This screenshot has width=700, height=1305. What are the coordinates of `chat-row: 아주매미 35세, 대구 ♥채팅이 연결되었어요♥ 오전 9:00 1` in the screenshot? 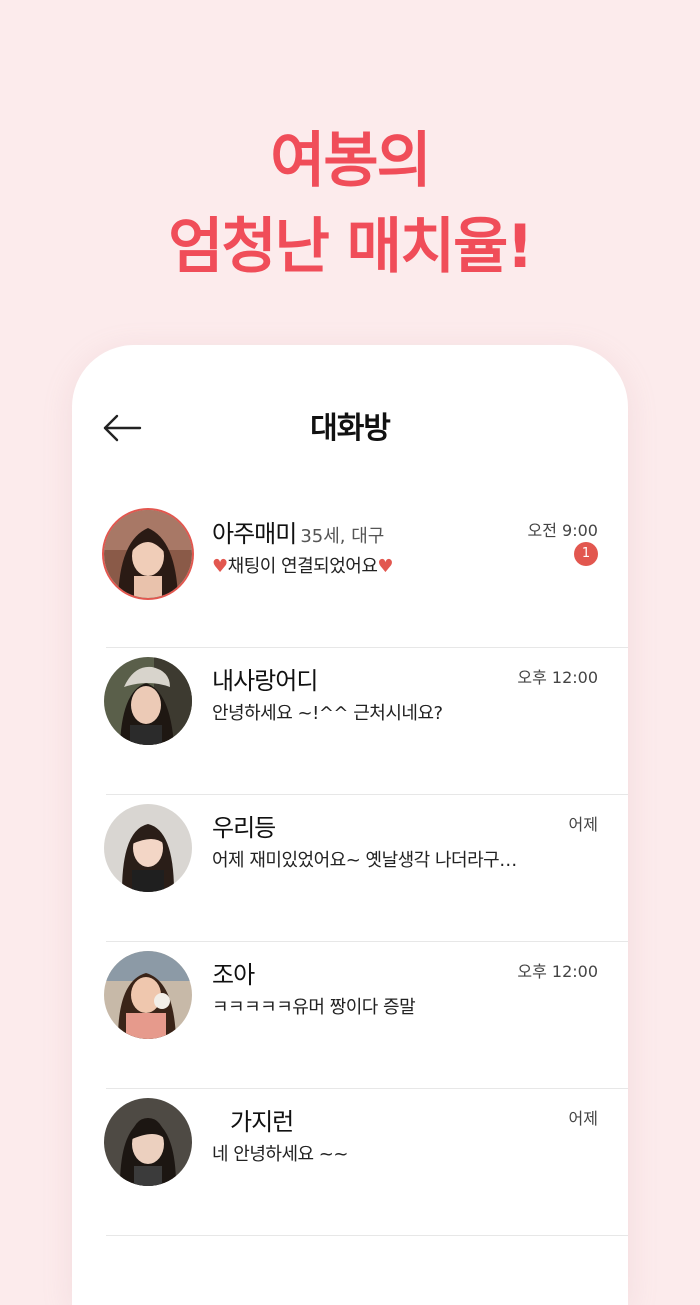 It's located at (366, 574).